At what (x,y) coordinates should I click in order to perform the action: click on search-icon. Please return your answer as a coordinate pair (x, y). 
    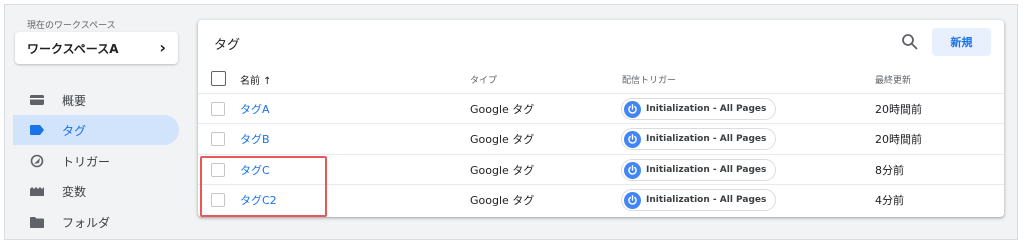
    Looking at the image, I should click on (910, 44).